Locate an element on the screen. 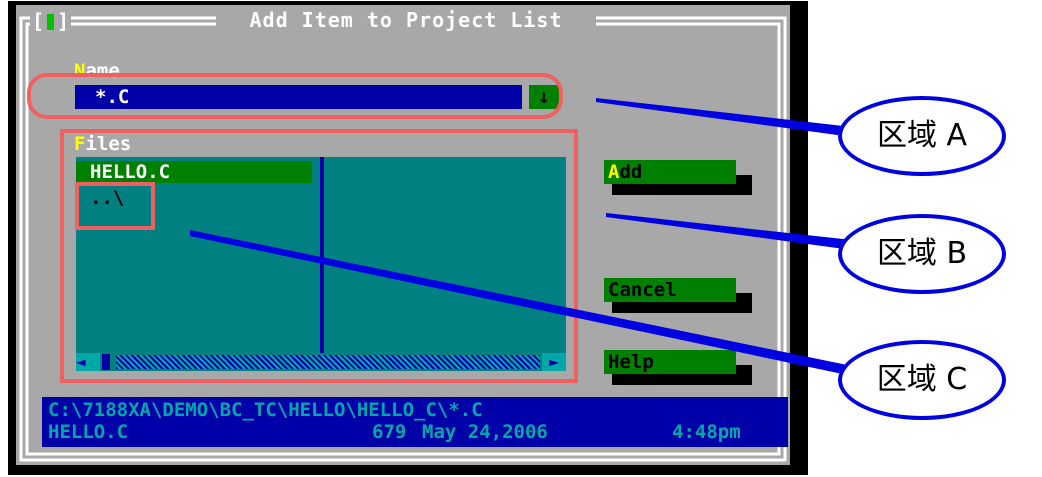 This screenshot has width=1042, height=477. callout-line-b is located at coordinates (729, 231).